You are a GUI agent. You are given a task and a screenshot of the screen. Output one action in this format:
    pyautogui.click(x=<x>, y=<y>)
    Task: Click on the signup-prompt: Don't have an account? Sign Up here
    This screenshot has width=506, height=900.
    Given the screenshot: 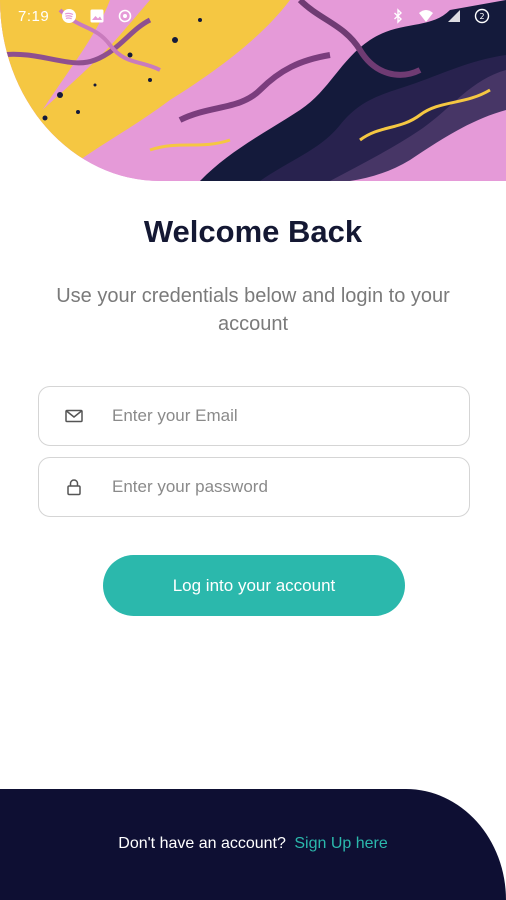 What is the action you would take?
    pyautogui.click(x=253, y=844)
    